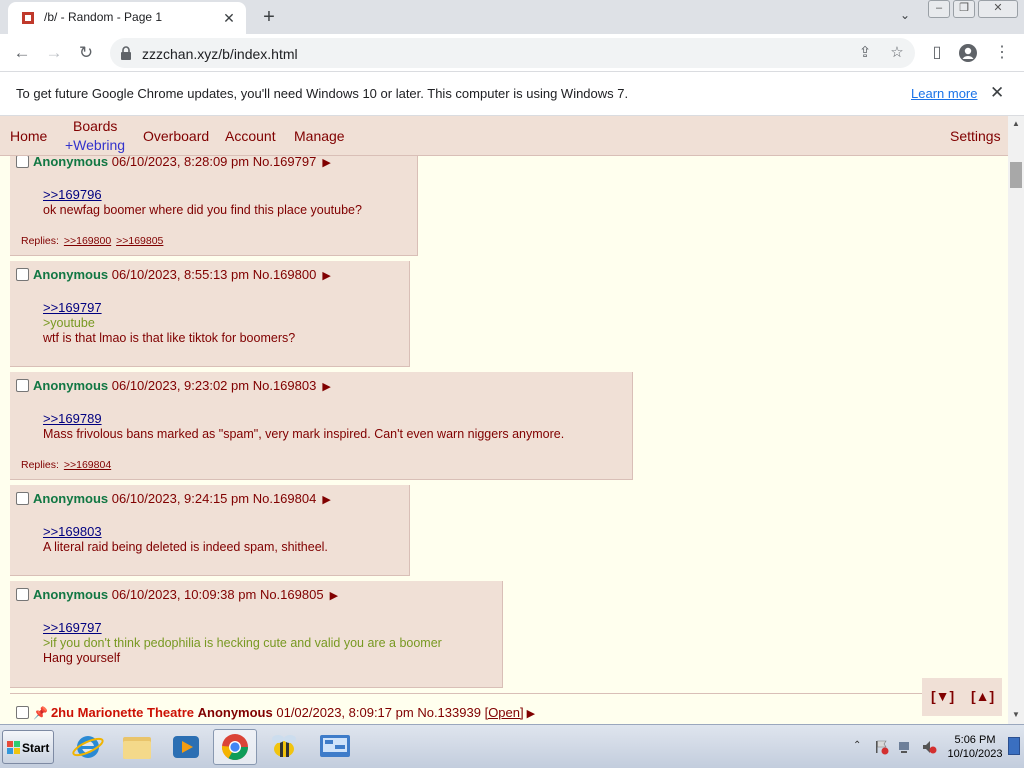 The width and height of the screenshot is (1024, 768). I want to click on post-date: 06/10/2023, 9:24:15 pm, so click(180, 498).